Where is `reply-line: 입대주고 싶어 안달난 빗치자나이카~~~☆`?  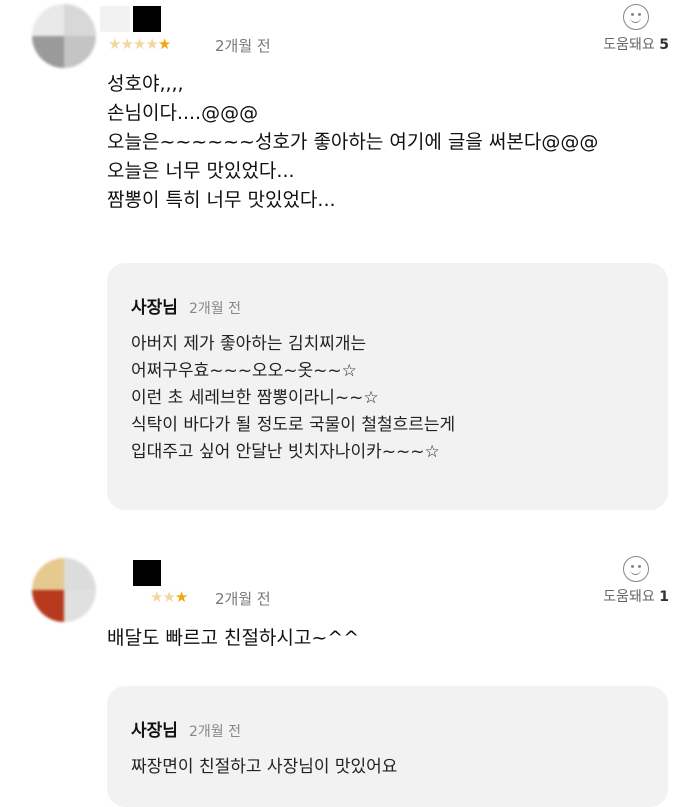 reply-line: 입대주고 싶어 안달난 빗치자나이카~~~☆ is located at coordinates (285, 452).